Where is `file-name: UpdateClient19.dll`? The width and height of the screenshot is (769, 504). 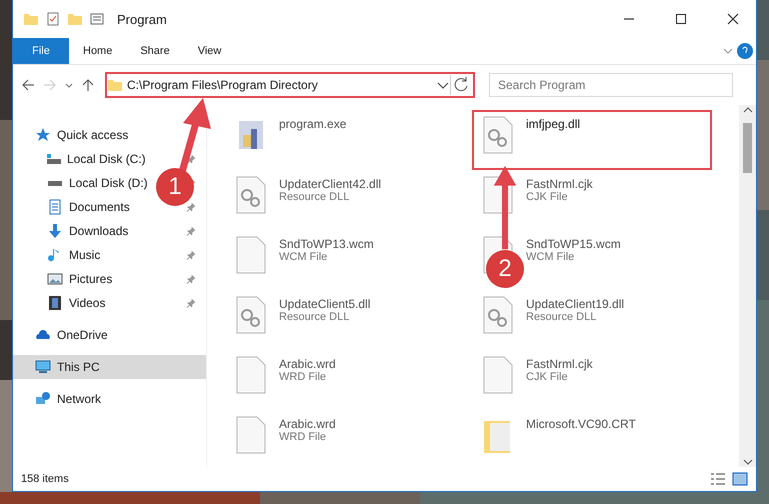
file-name: UpdateClient19.dll is located at coordinates (575, 304).